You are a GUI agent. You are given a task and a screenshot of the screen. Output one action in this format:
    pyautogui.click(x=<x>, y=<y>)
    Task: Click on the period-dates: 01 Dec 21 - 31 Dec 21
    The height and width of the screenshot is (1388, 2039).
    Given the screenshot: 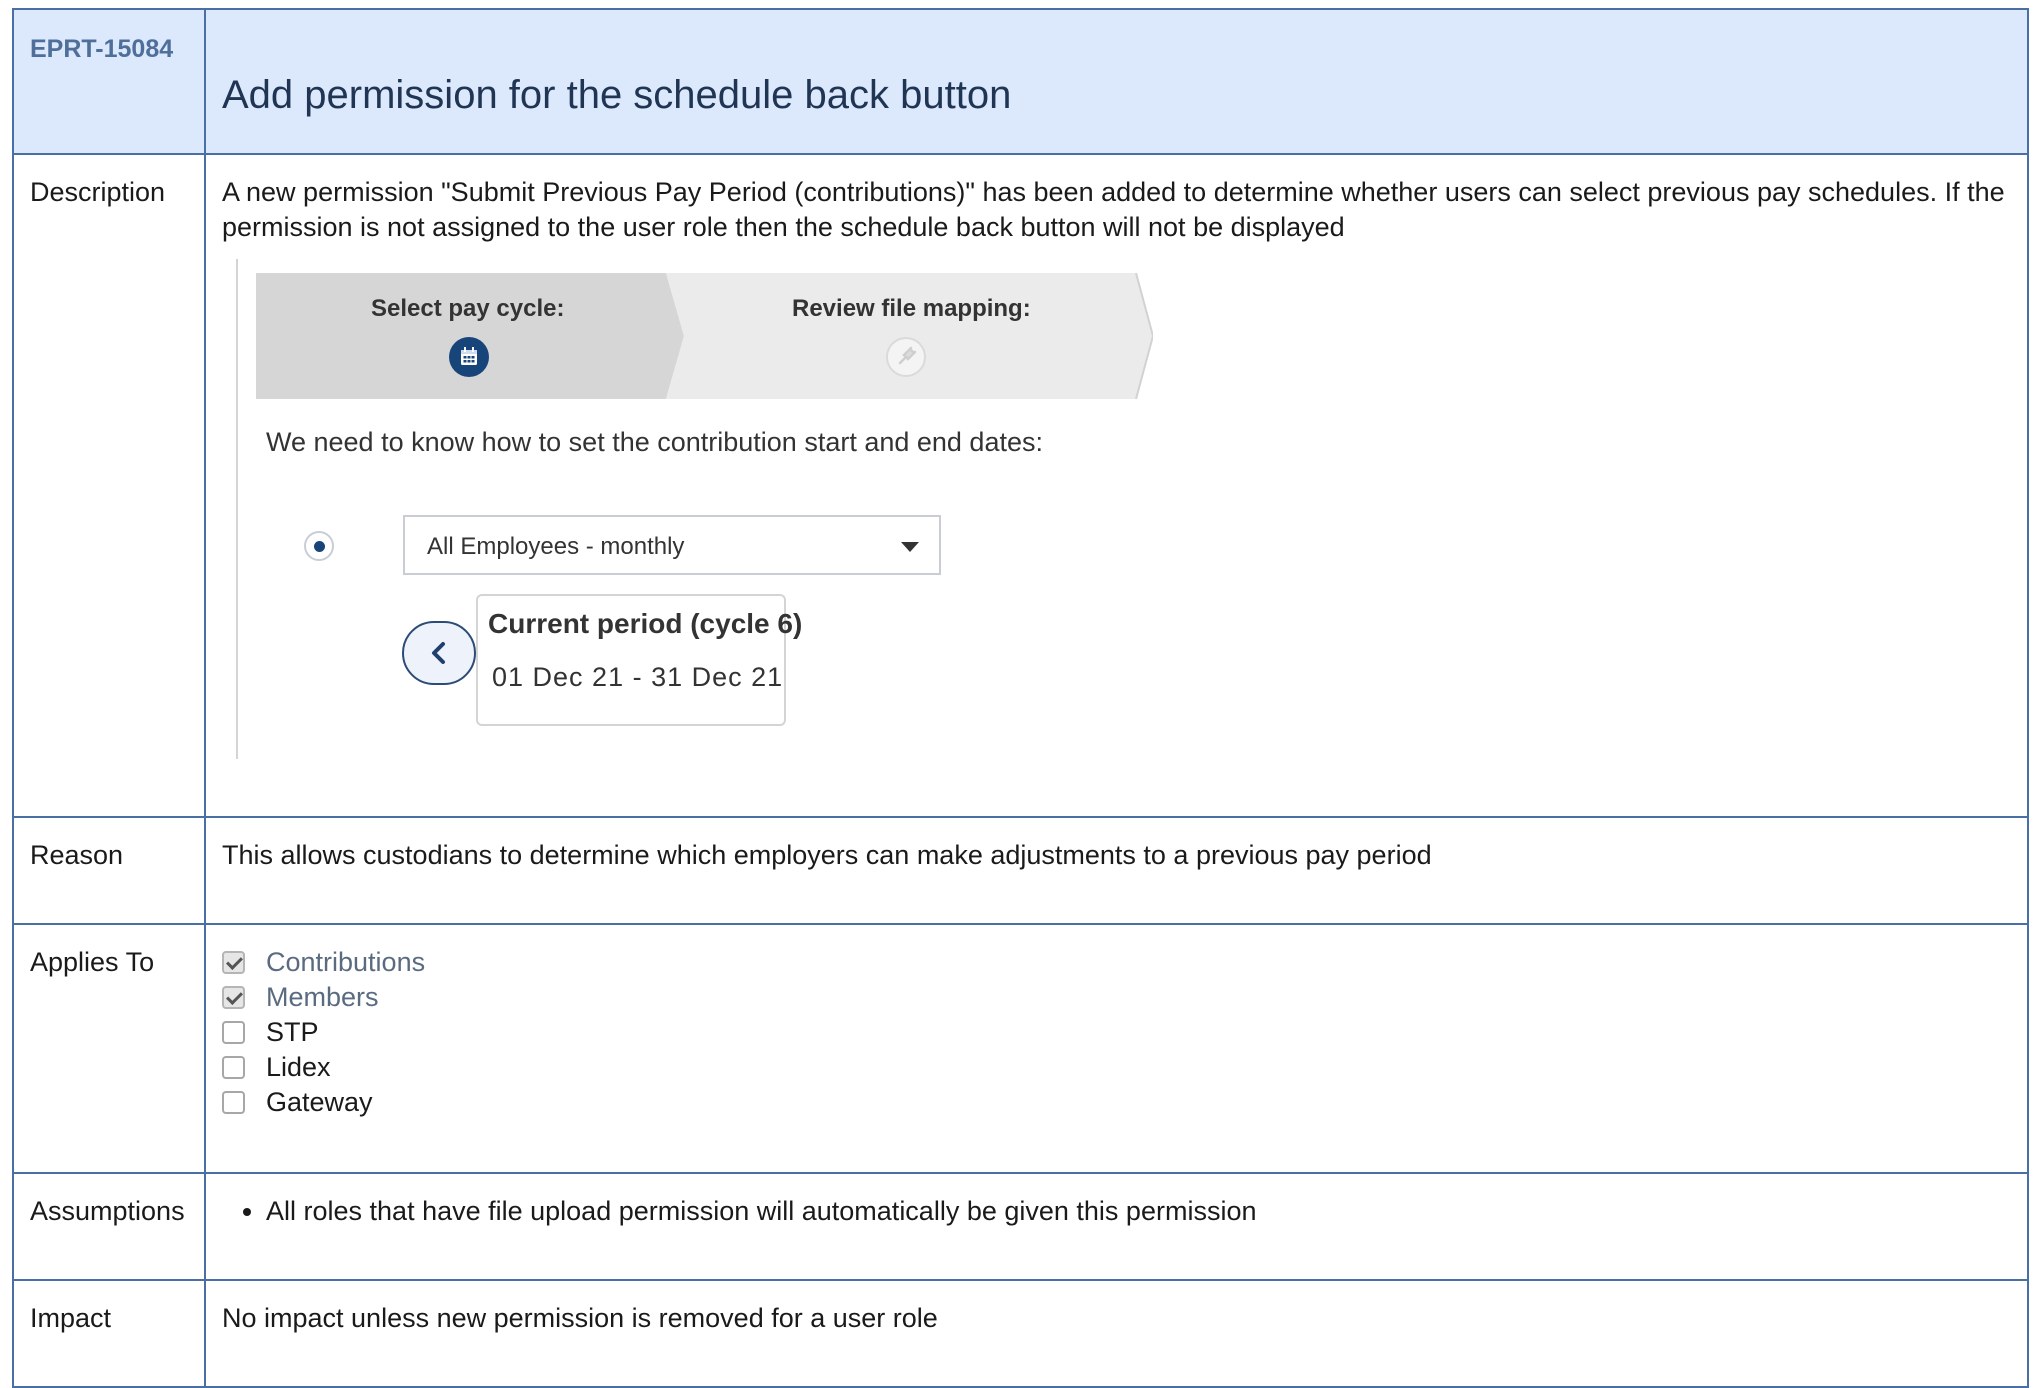 What is the action you would take?
    pyautogui.click(x=638, y=677)
    